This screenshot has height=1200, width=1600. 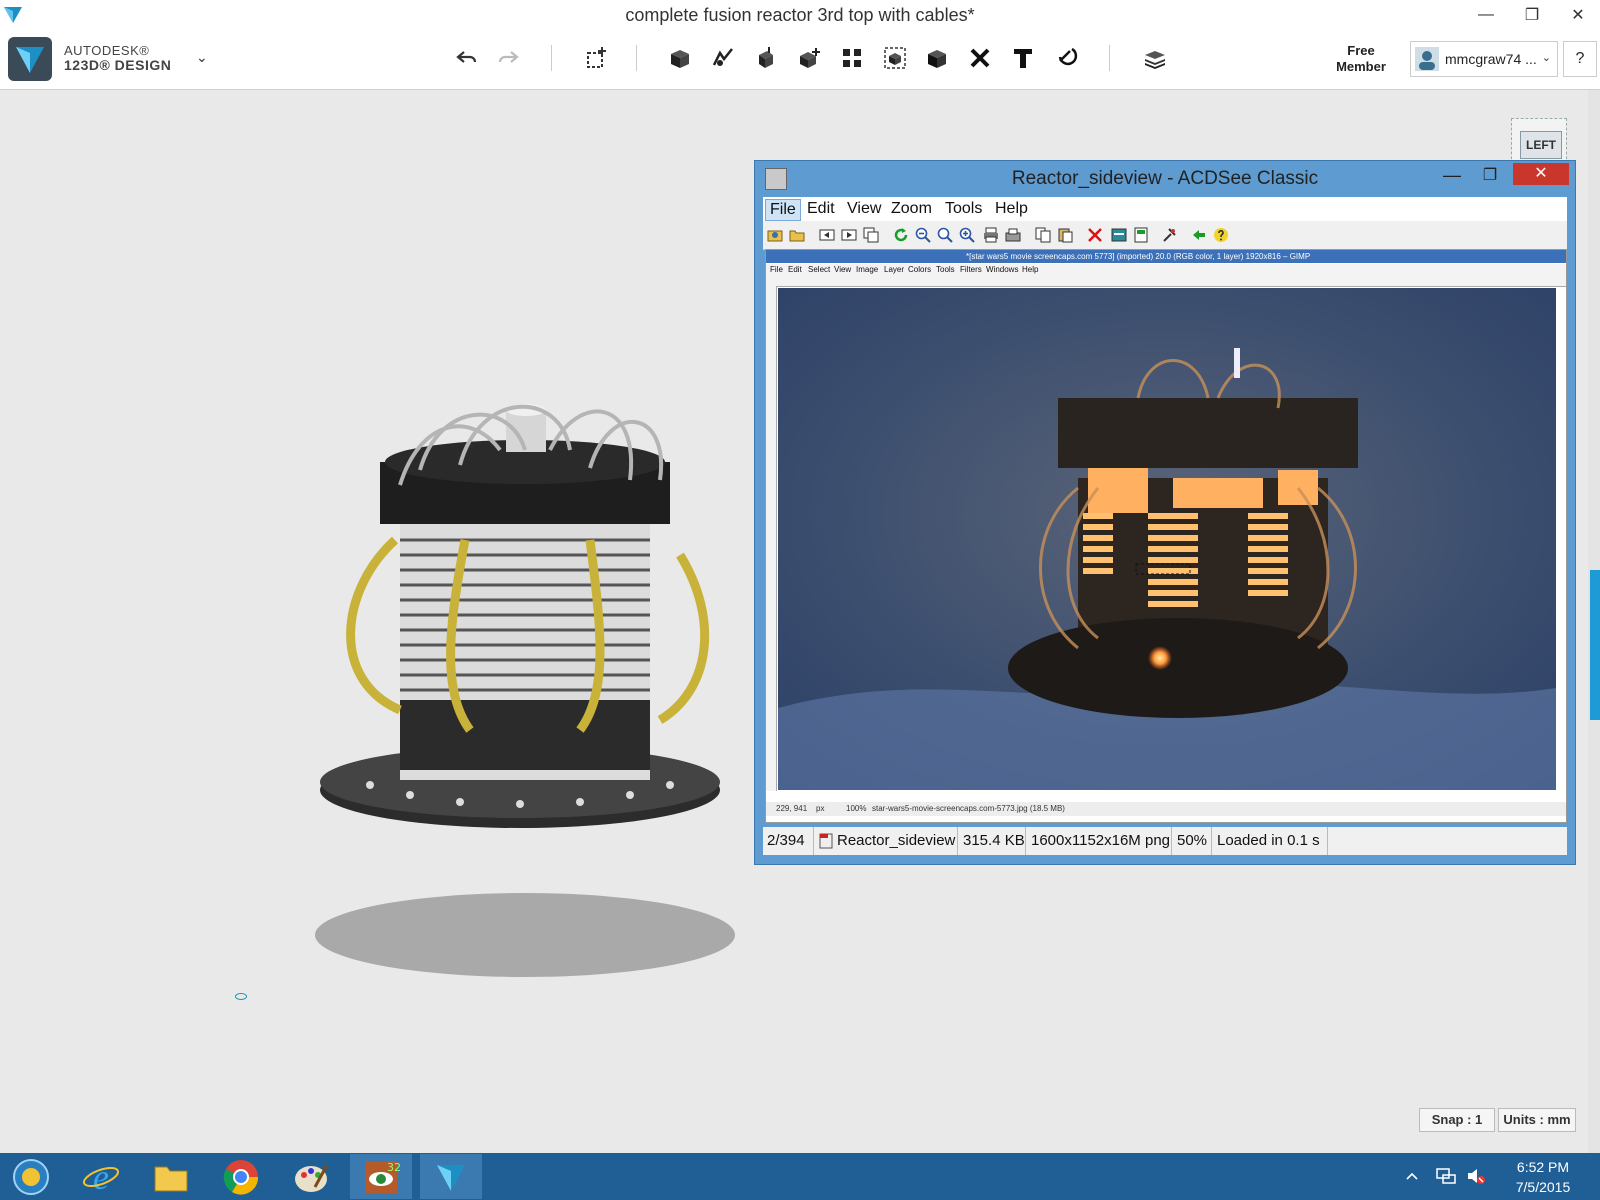 I want to click on brand-line2: 123D® DESIGN, so click(x=118, y=65).